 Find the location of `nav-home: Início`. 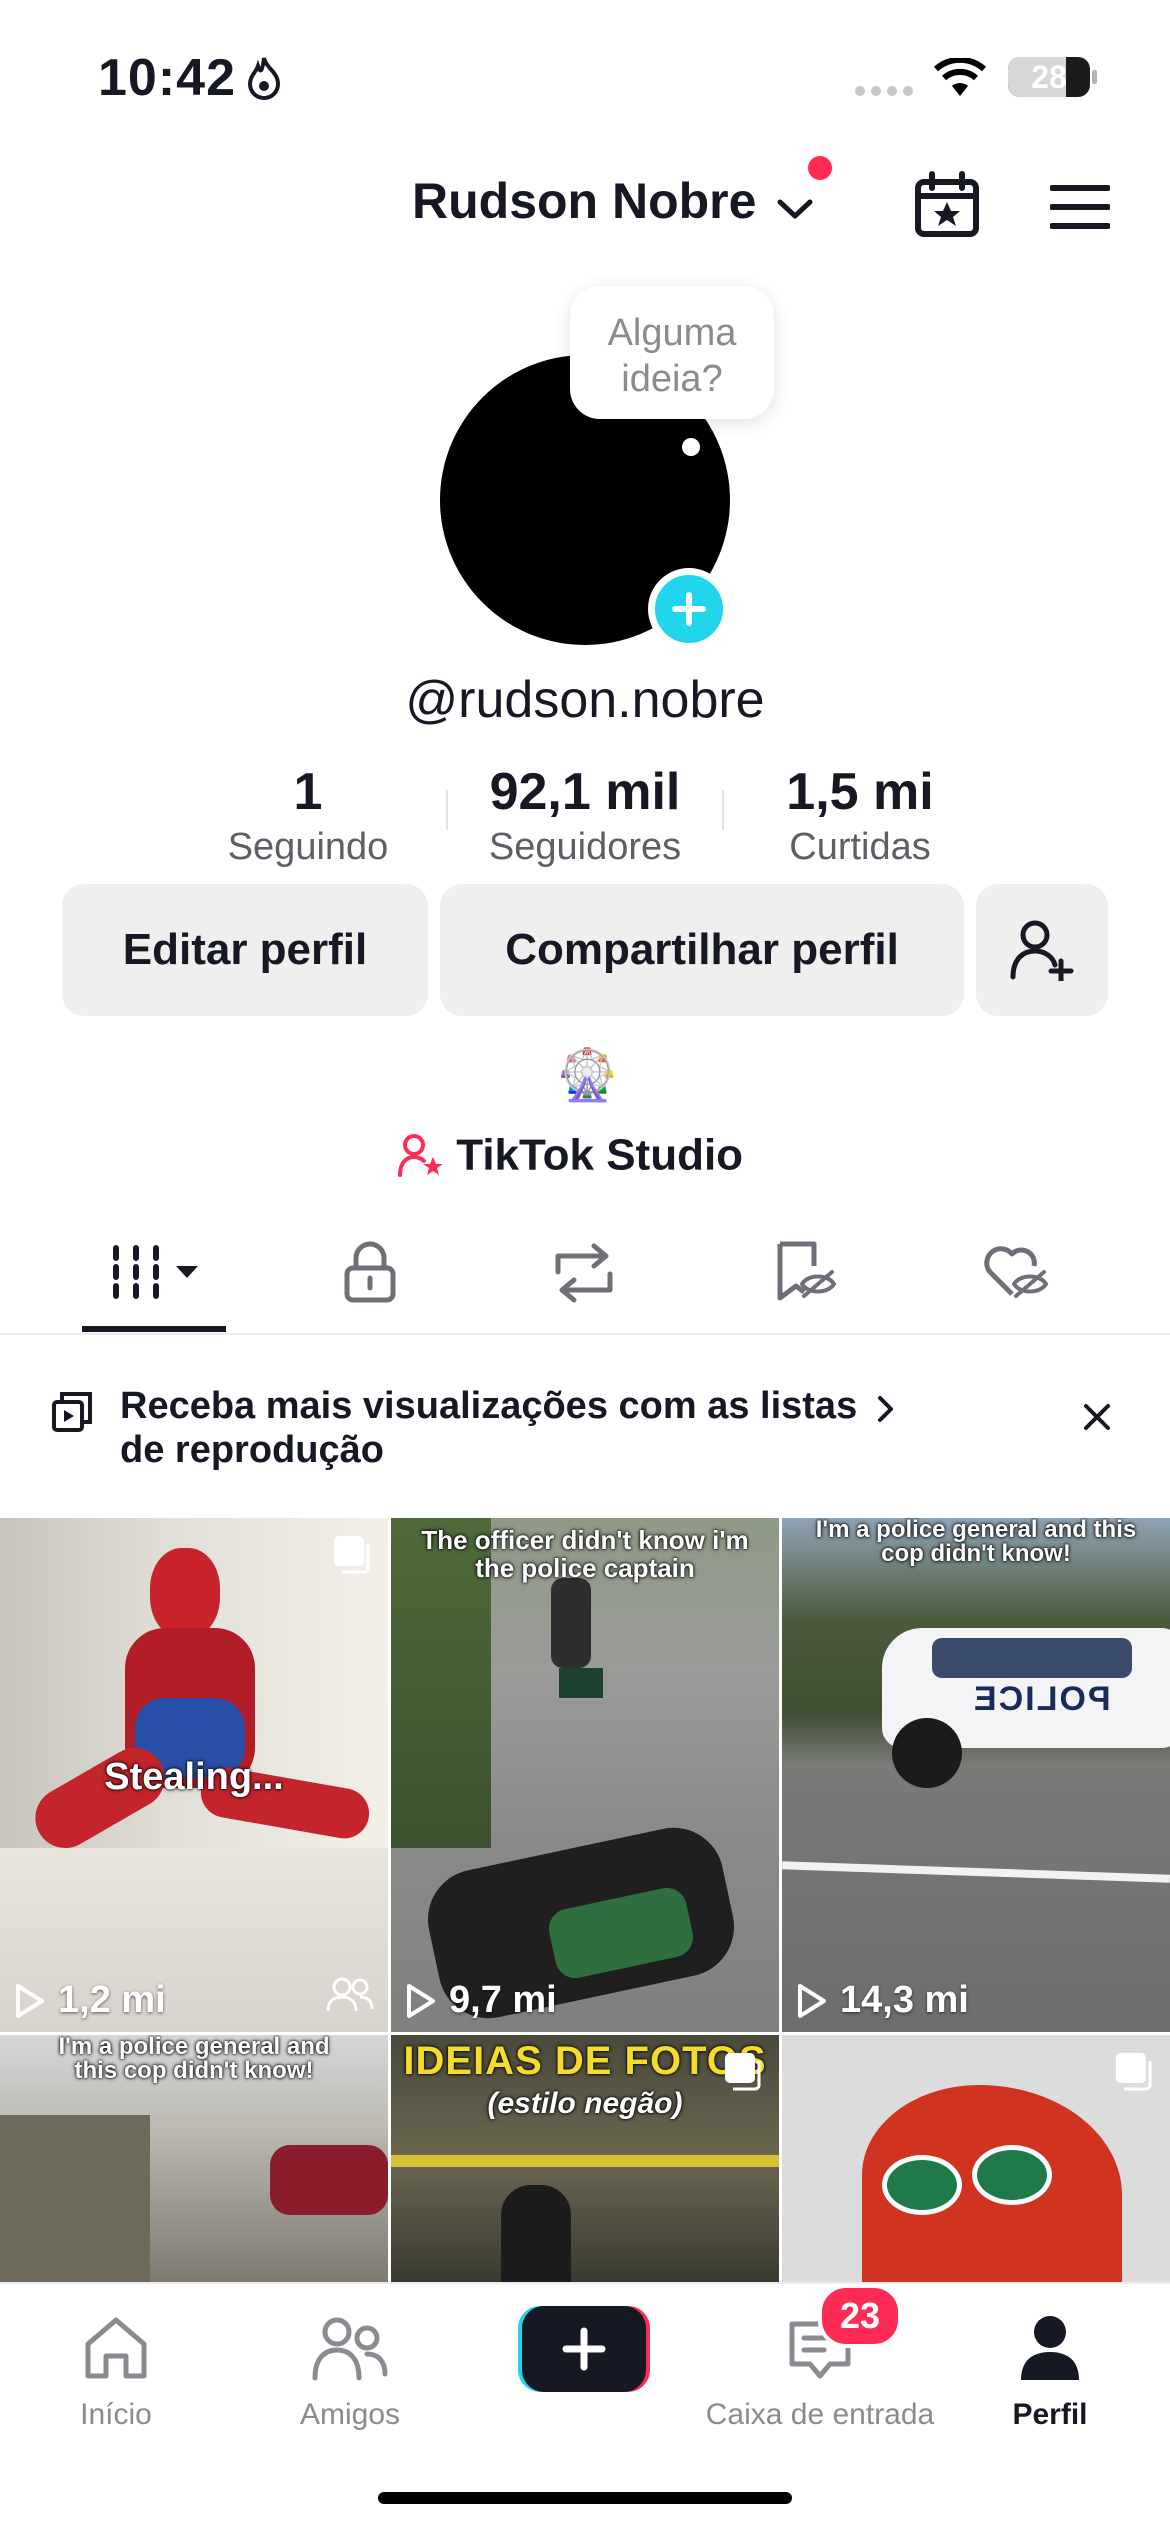

nav-home: Início is located at coordinates (116, 2372).